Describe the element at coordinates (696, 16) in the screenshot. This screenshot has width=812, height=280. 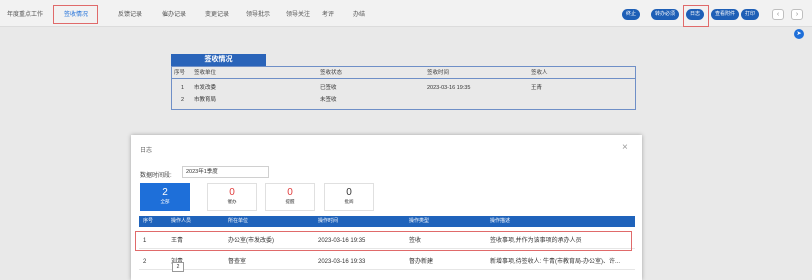
I see `log-button-highlight-box` at that location.